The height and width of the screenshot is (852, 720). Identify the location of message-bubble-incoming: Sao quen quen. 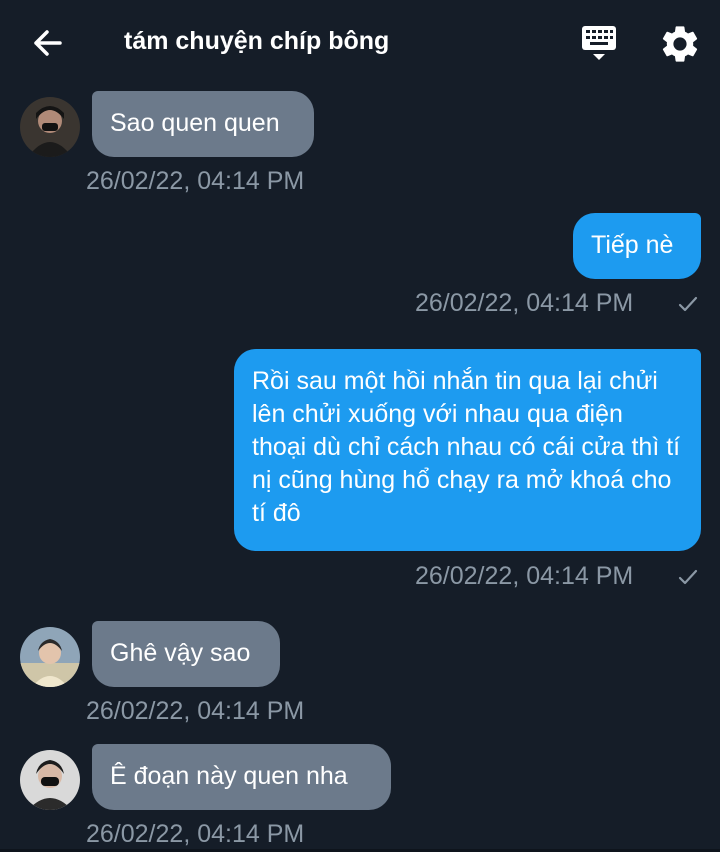
(203, 124).